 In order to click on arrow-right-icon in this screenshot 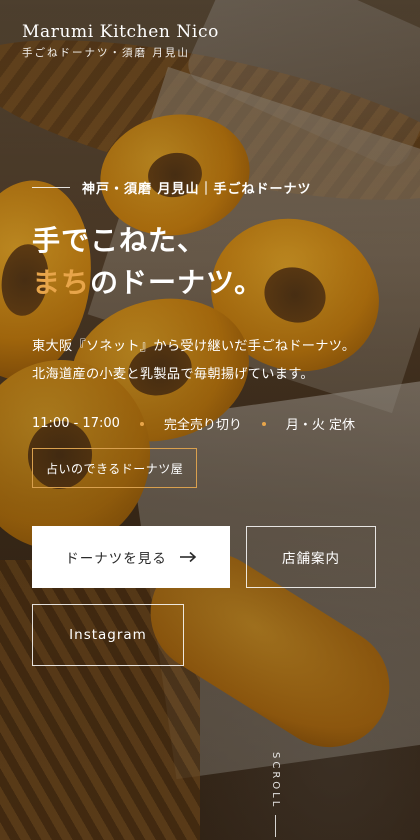, I will do `click(188, 557)`.